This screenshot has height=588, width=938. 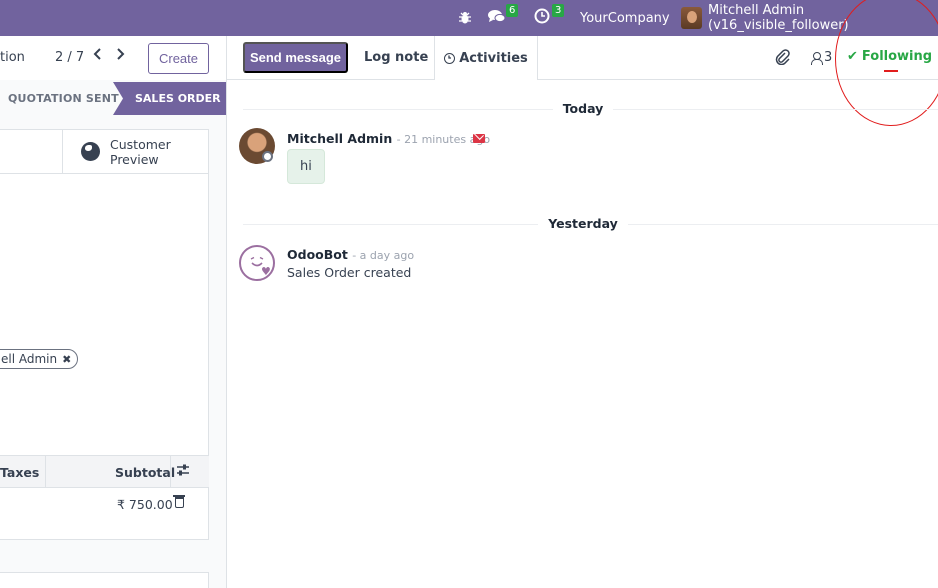 I want to click on activity-counter-badge: 3, so click(x=558, y=10).